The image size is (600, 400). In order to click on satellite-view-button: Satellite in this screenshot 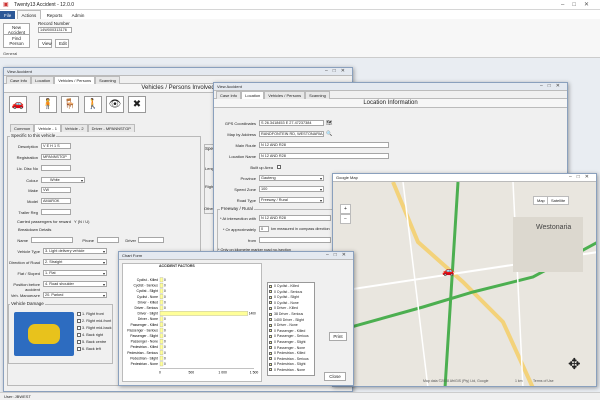, I will do `click(558, 200)`.